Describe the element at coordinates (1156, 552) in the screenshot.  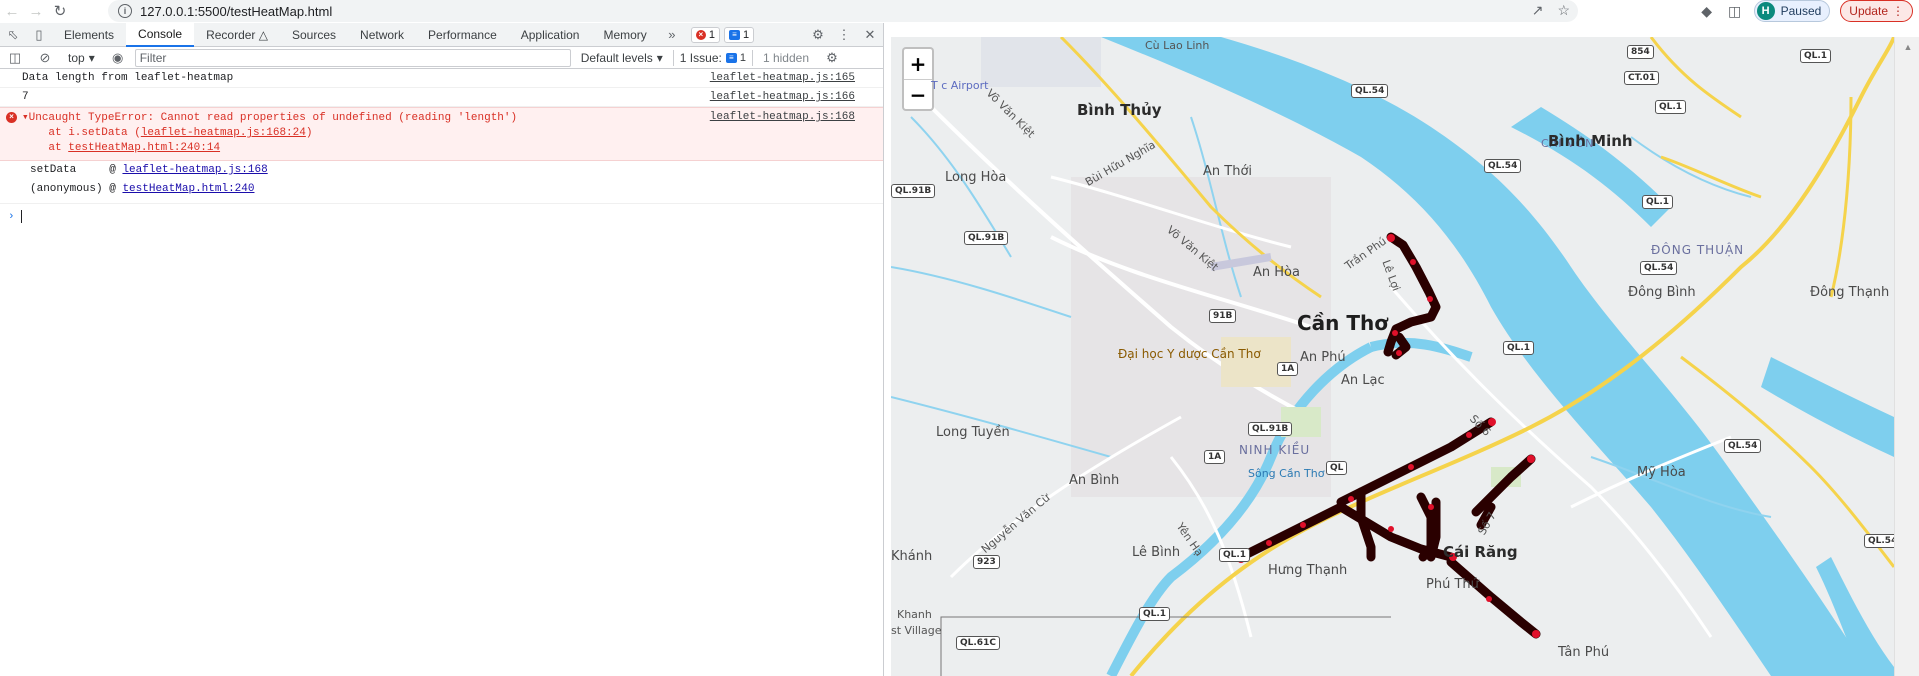
I see `map-label-le-binh: Lê Bình` at that location.